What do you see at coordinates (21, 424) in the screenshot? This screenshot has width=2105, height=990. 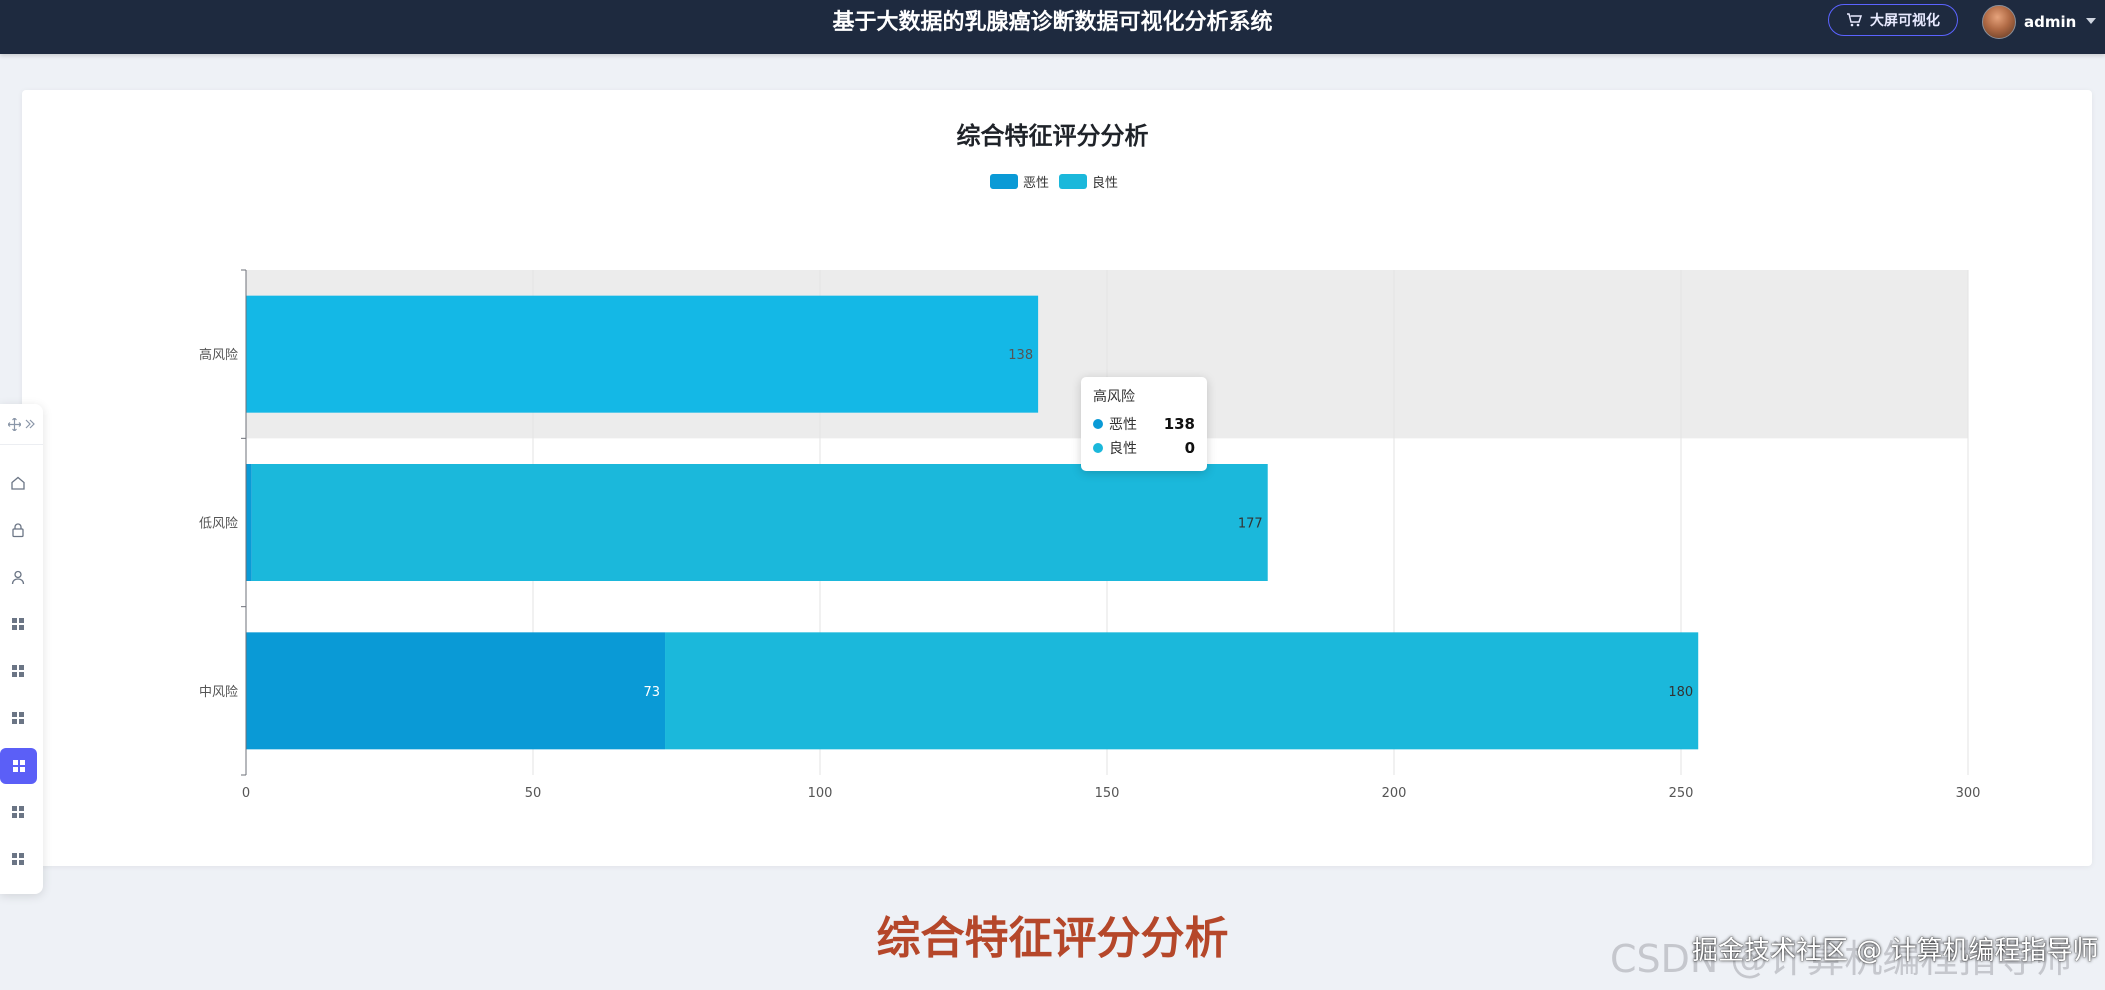 I see `sidebar-header` at bounding box center [21, 424].